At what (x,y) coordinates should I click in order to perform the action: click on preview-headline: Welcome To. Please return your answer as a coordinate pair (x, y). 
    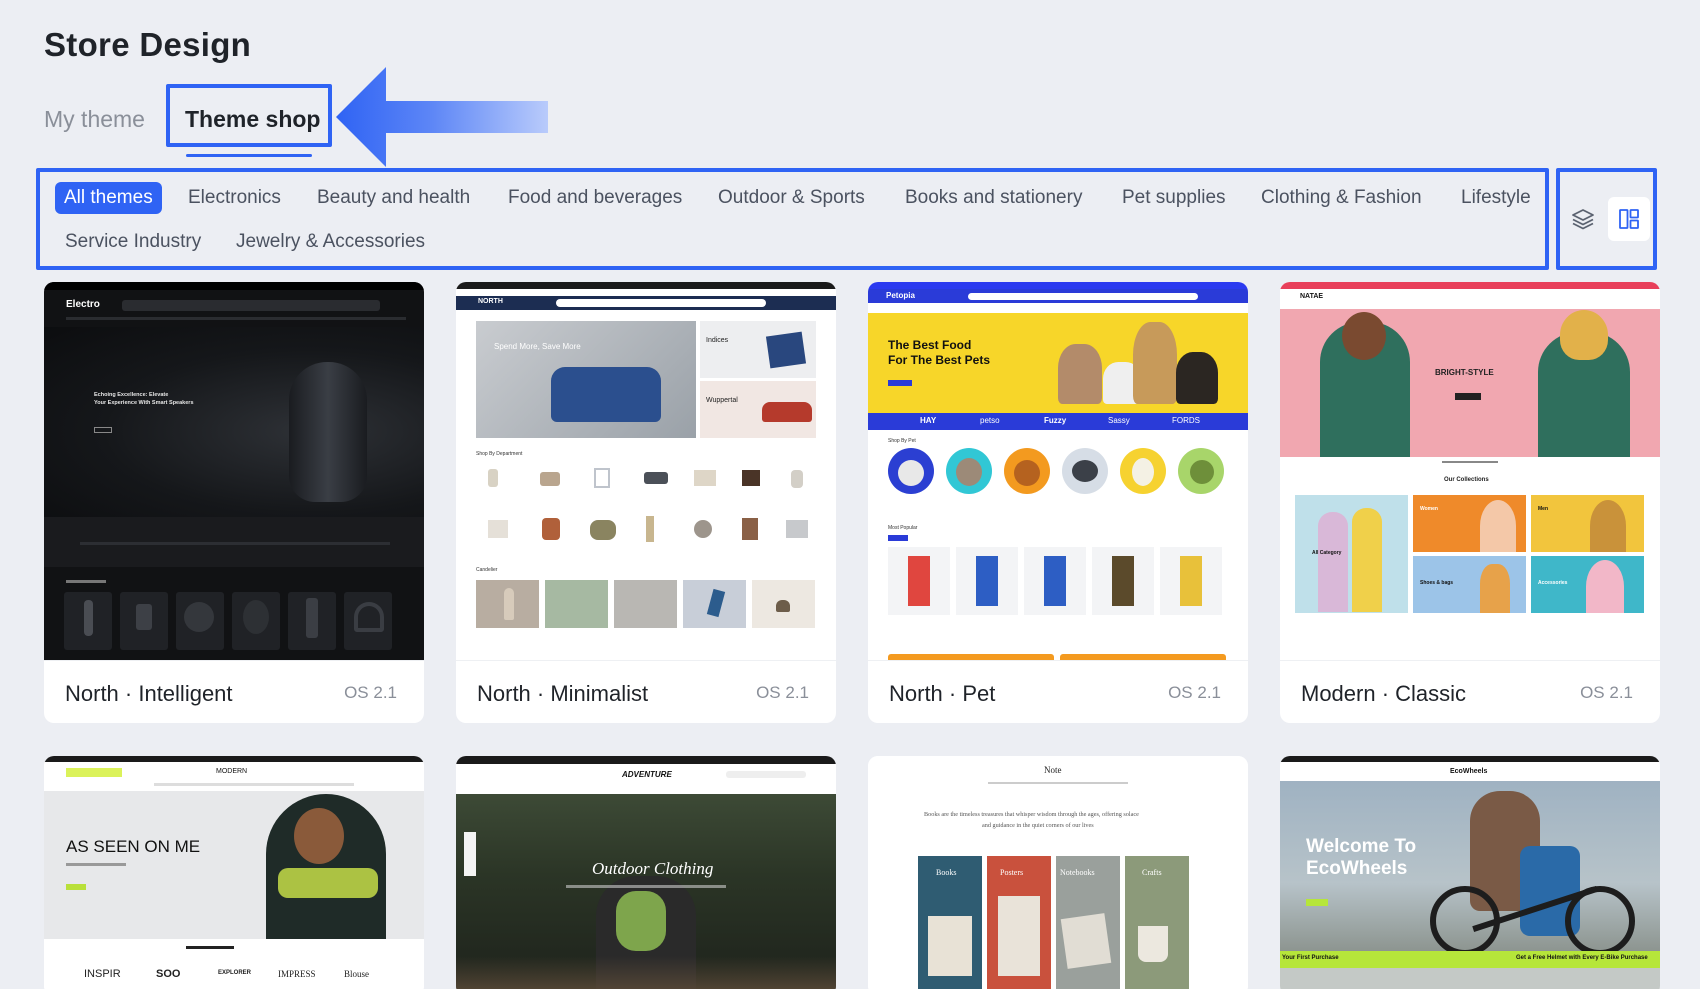
    Looking at the image, I should click on (1361, 846).